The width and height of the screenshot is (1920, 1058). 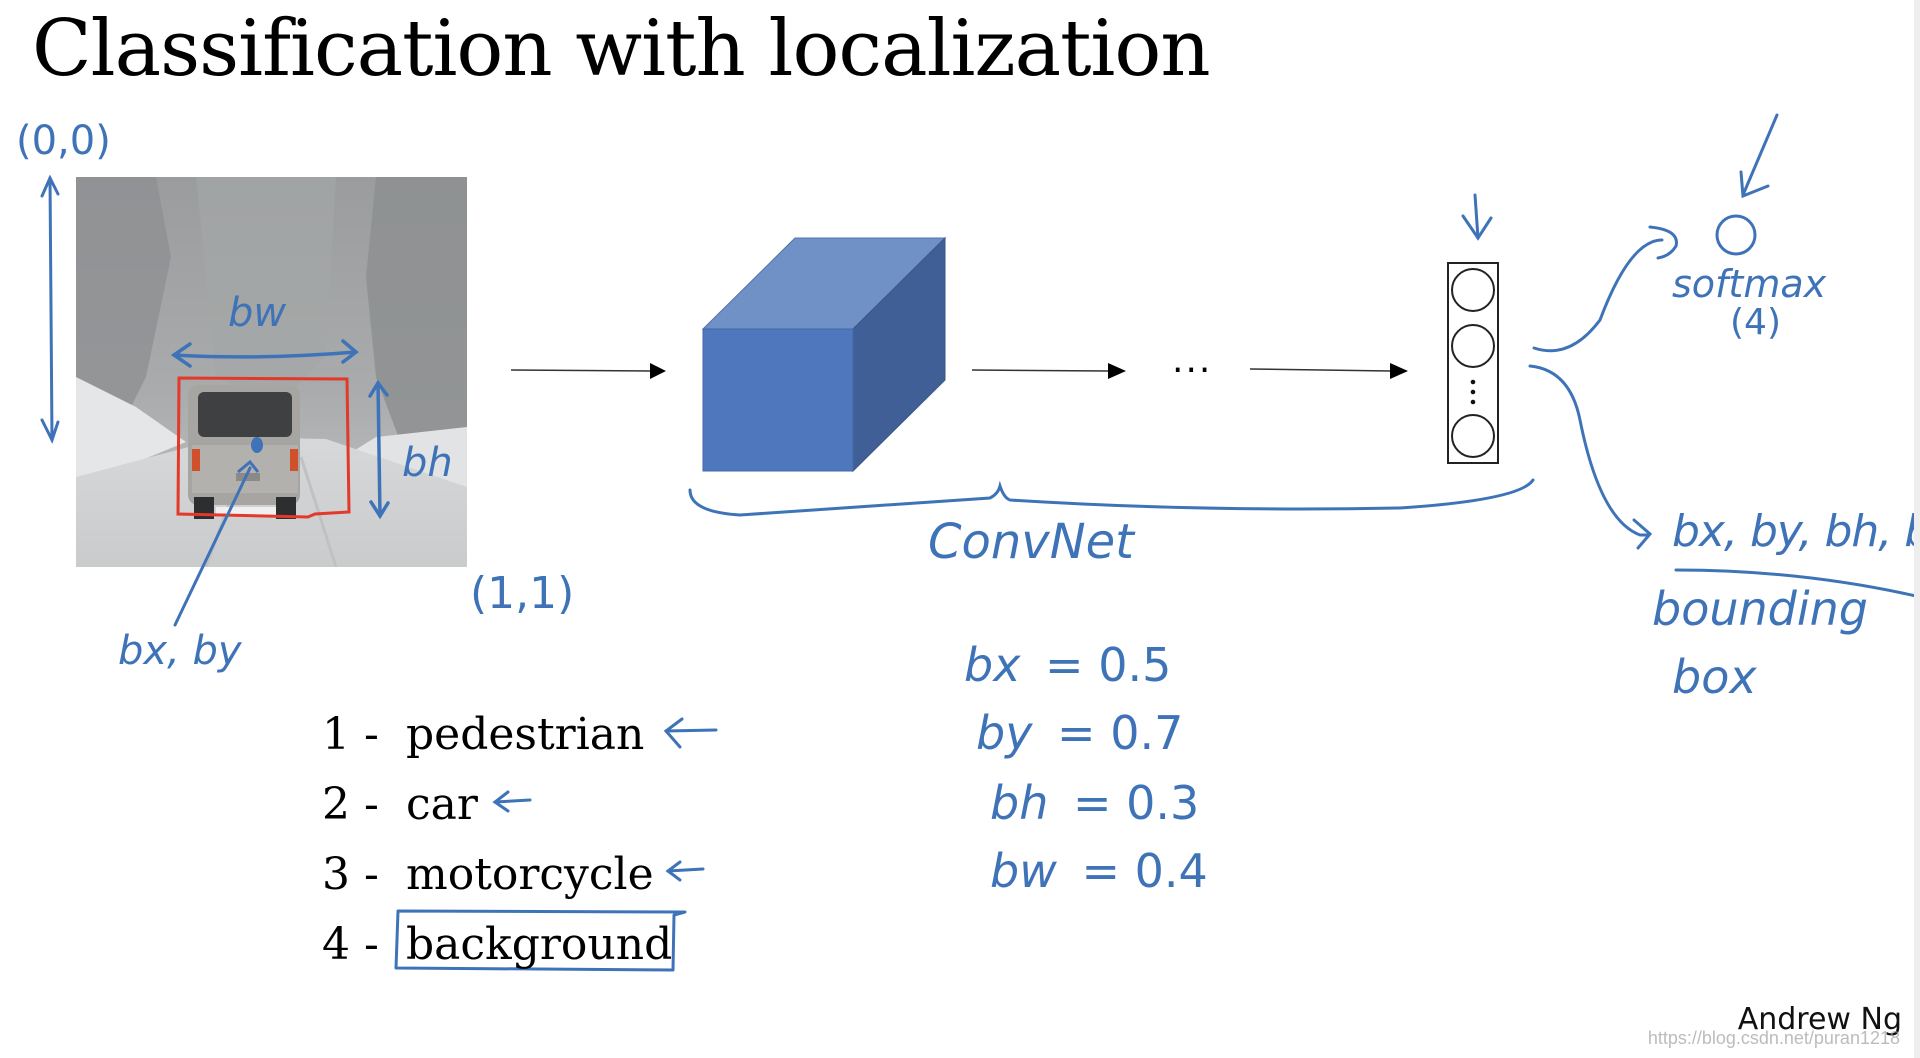 What do you see at coordinates (539, 944) in the screenshot?
I see `class-name: background` at bounding box center [539, 944].